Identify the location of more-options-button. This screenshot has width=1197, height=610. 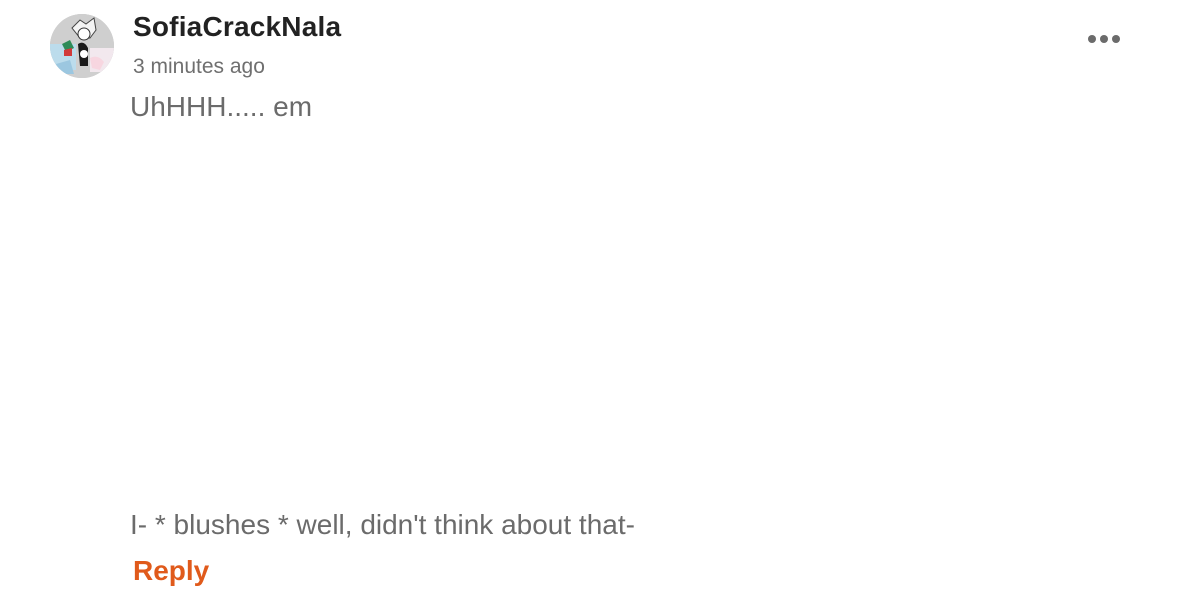
(1104, 39).